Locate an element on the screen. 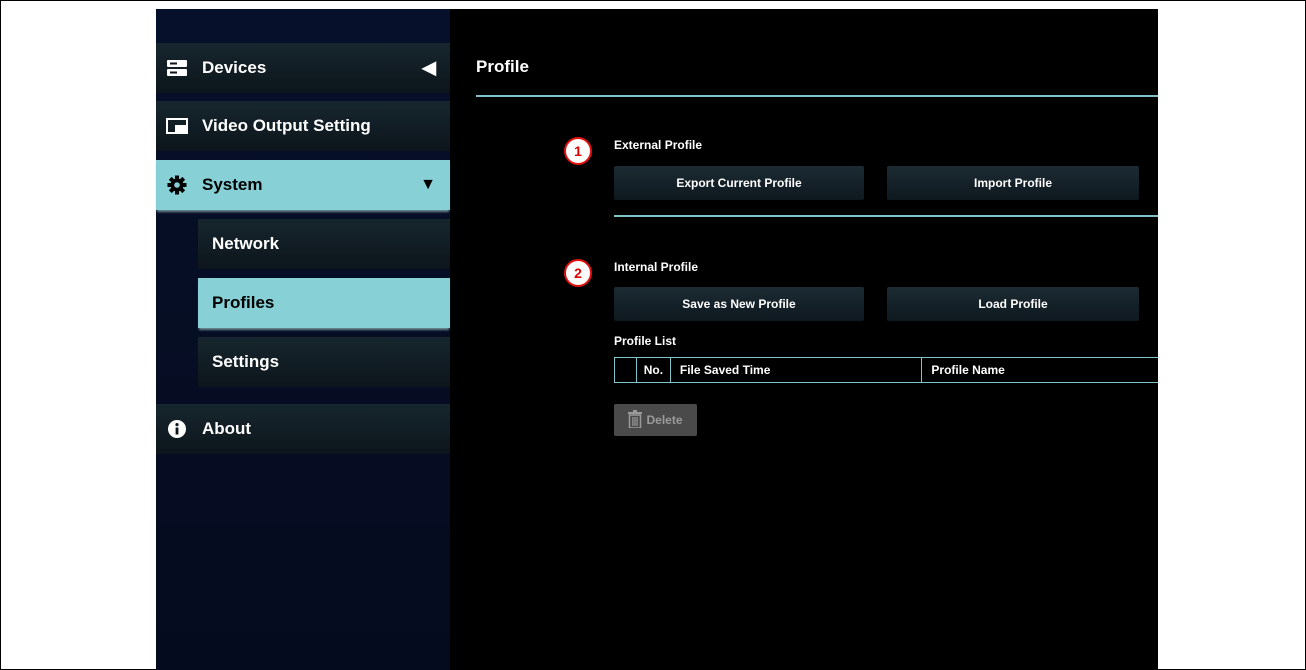 The width and height of the screenshot is (1306, 670). sidebar-item-label: Settings is located at coordinates (246, 361).